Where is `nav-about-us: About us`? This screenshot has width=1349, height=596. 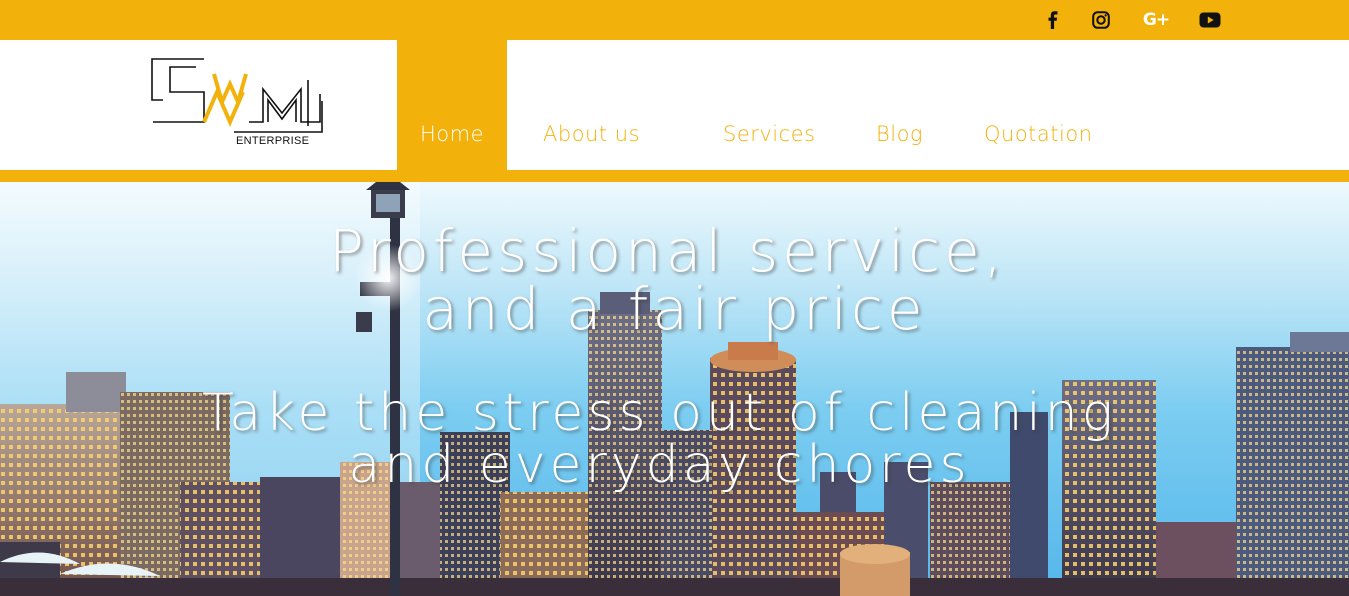 nav-about-us: About us is located at coordinates (591, 105).